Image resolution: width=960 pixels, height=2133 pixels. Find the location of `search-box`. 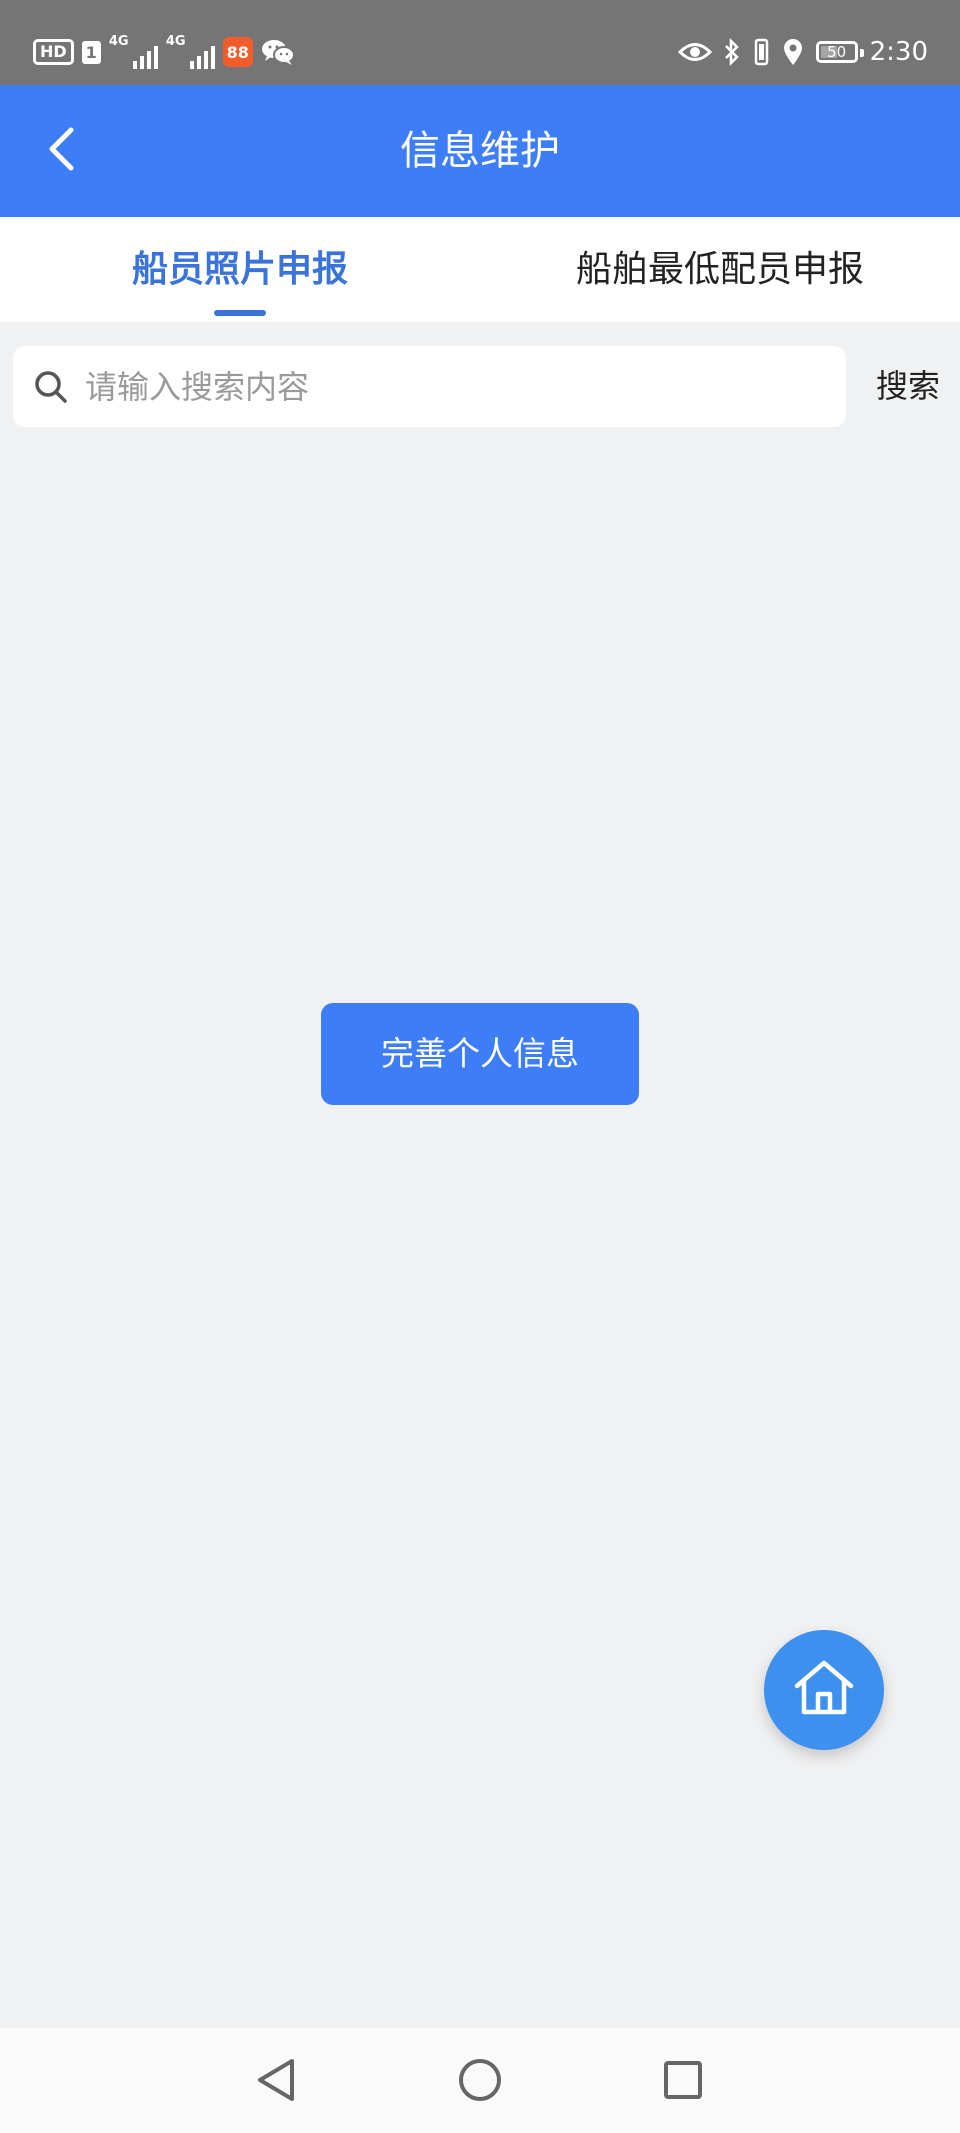

search-box is located at coordinates (429, 386).